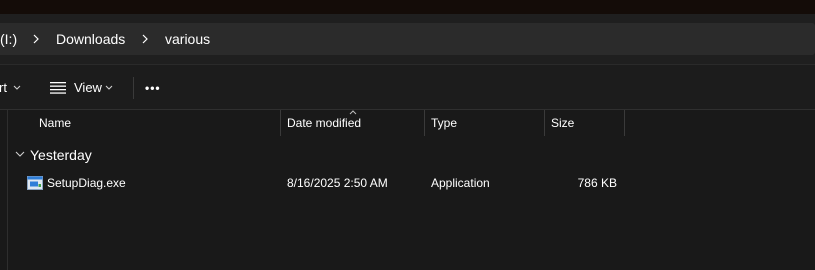  Describe the element at coordinates (86, 183) in the screenshot. I see `file-name: SetupDiag.exe` at that location.